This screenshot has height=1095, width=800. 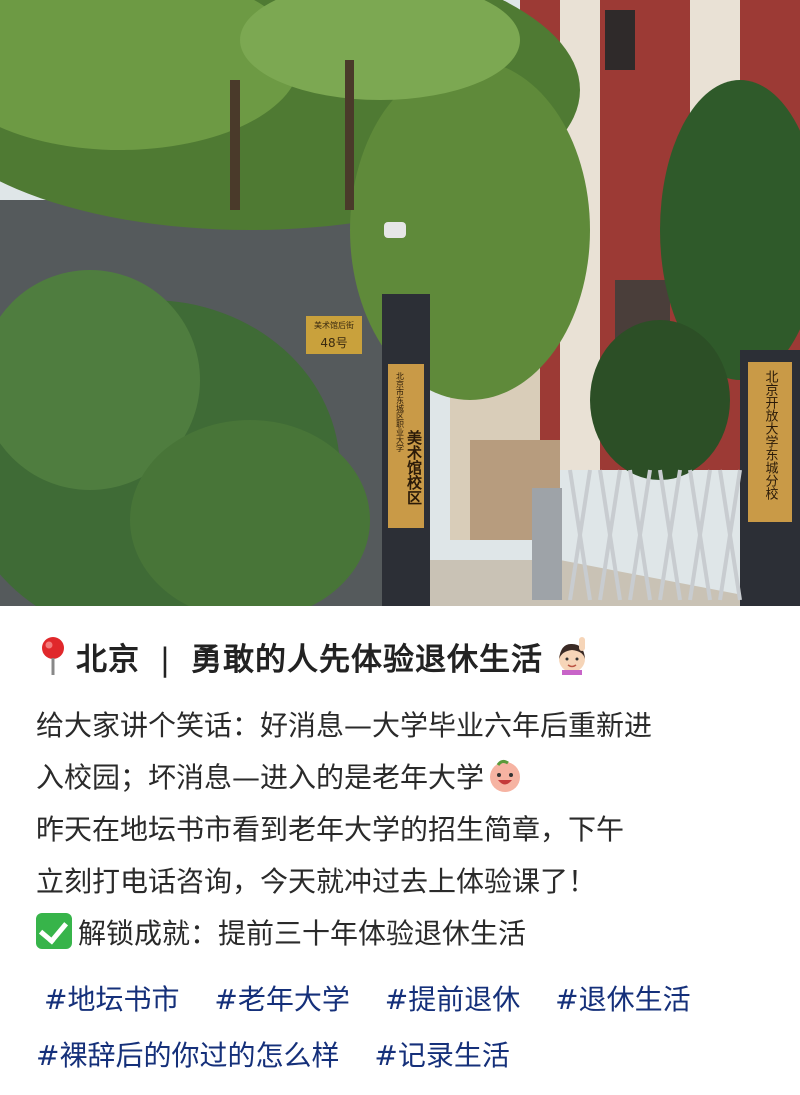 I want to click on check-mark-icon, so click(x=54, y=931).